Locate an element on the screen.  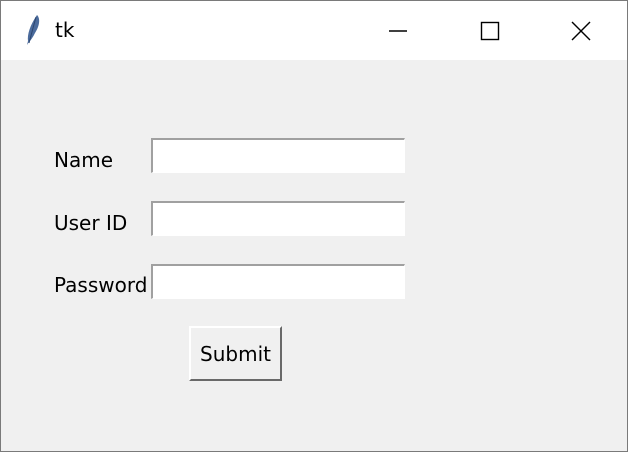
minimize-icon is located at coordinates (398, 30).